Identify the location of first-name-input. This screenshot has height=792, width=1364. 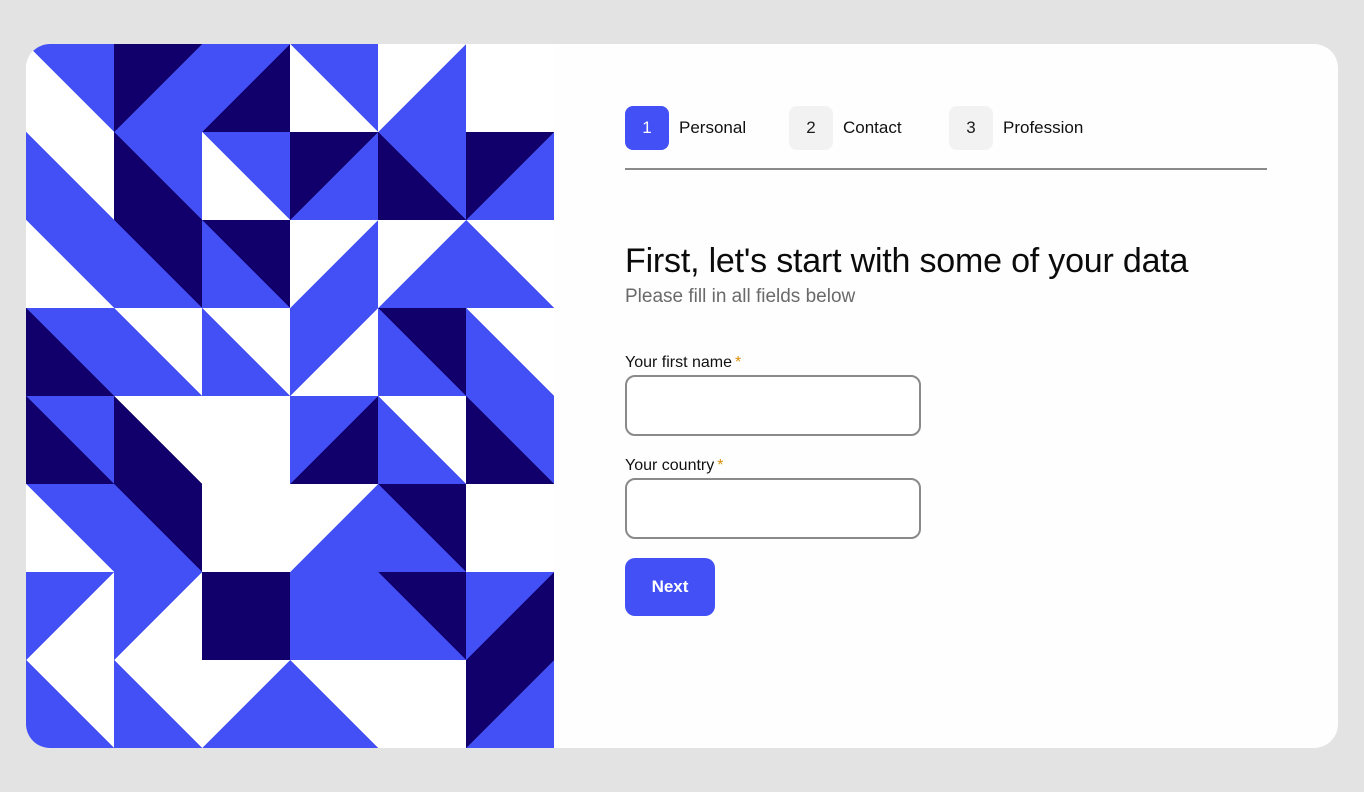
(773, 405).